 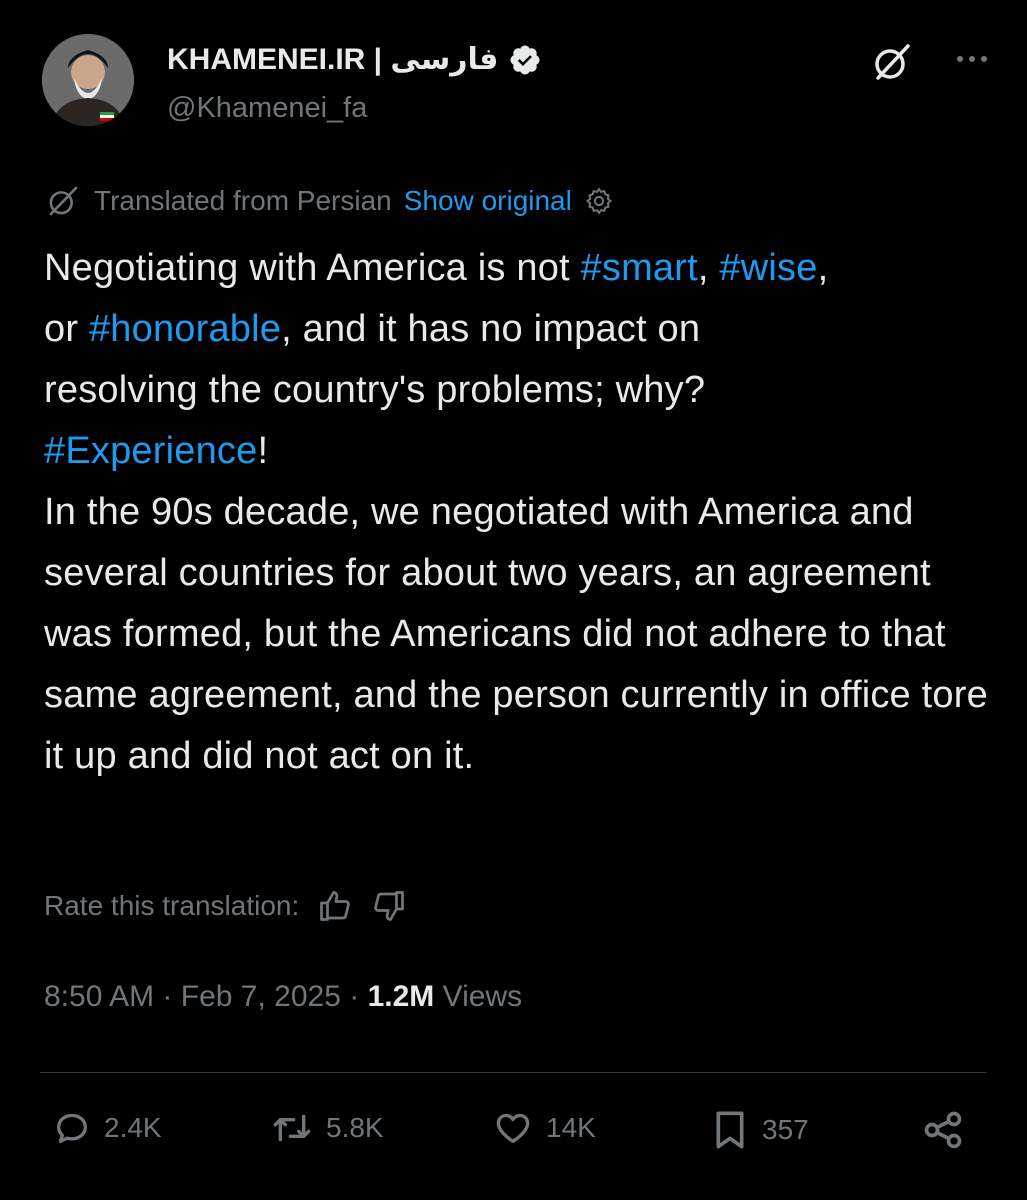 I want to click on hashtag-wise: #wise, so click(x=768, y=268).